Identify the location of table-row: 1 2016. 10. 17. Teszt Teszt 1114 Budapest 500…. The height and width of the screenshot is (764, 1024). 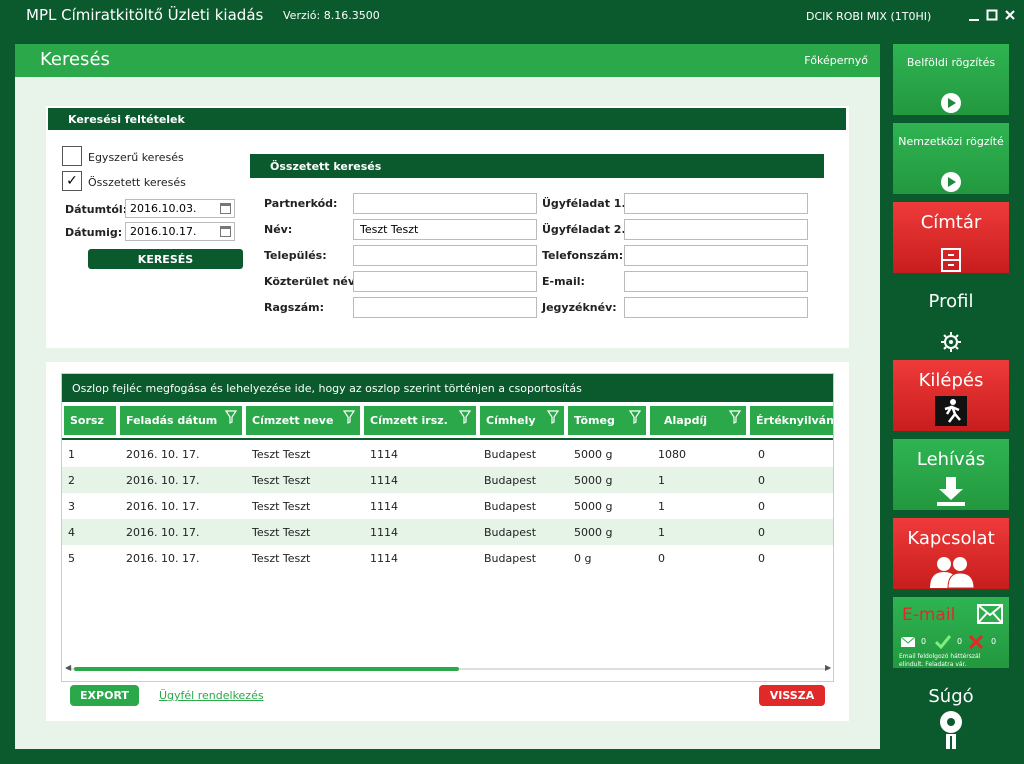
(447, 454).